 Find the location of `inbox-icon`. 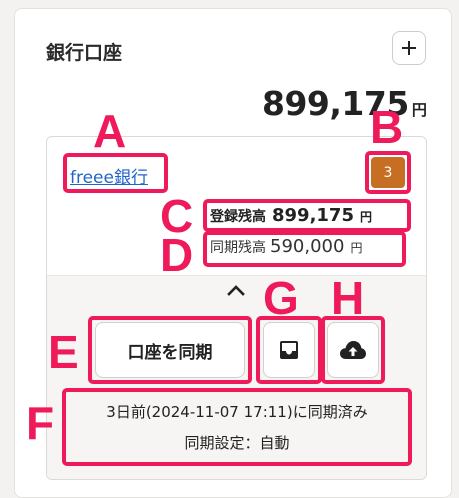

inbox-icon is located at coordinates (289, 350).